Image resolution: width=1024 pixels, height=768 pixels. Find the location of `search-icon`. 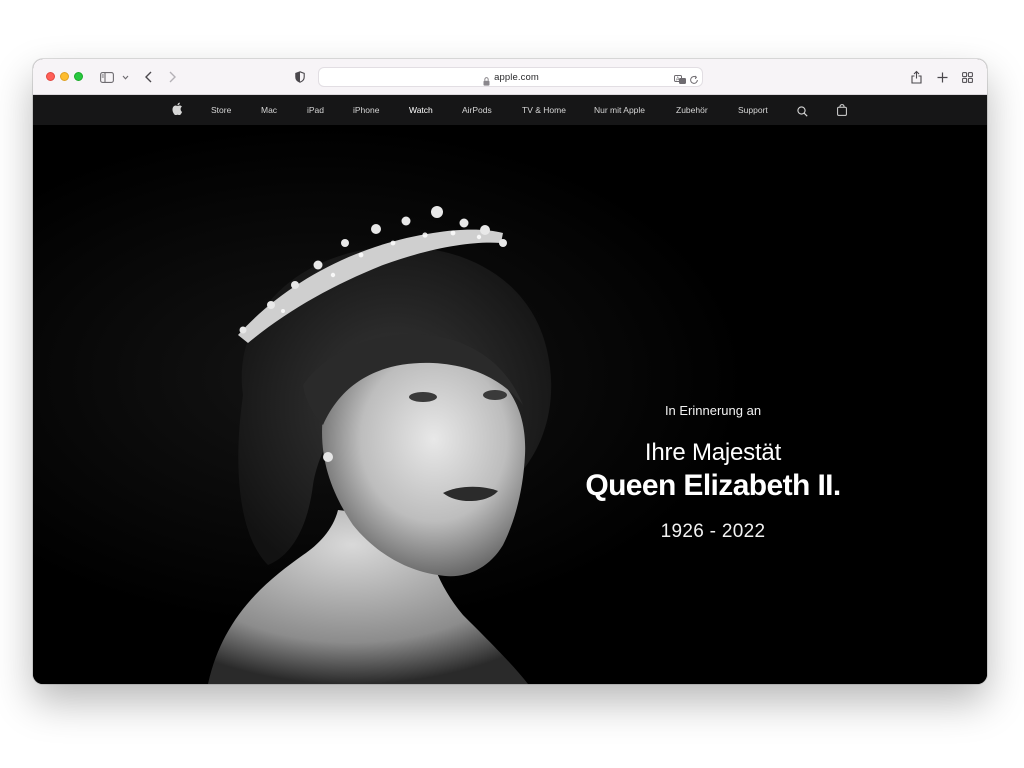

search-icon is located at coordinates (802, 113).